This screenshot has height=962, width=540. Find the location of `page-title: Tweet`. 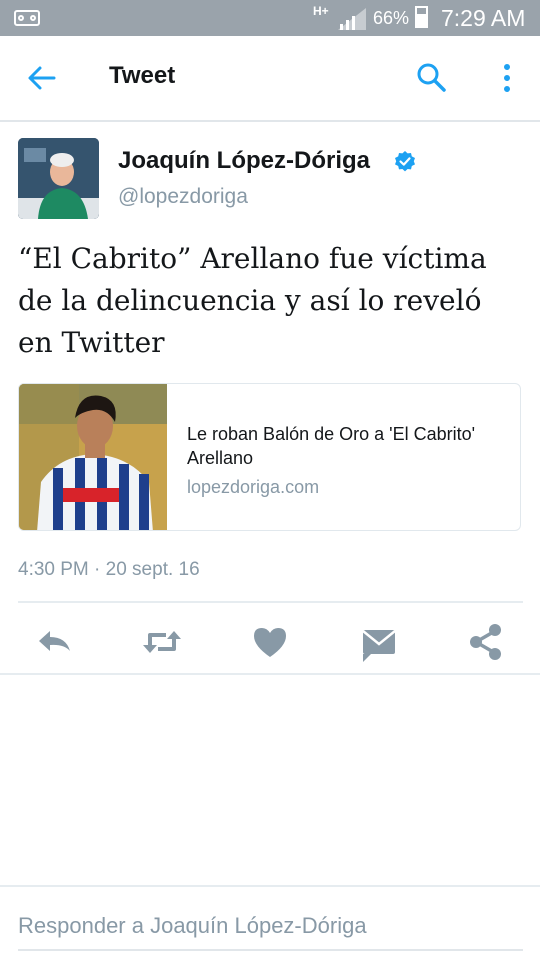

page-title: Tweet is located at coordinates (142, 75).